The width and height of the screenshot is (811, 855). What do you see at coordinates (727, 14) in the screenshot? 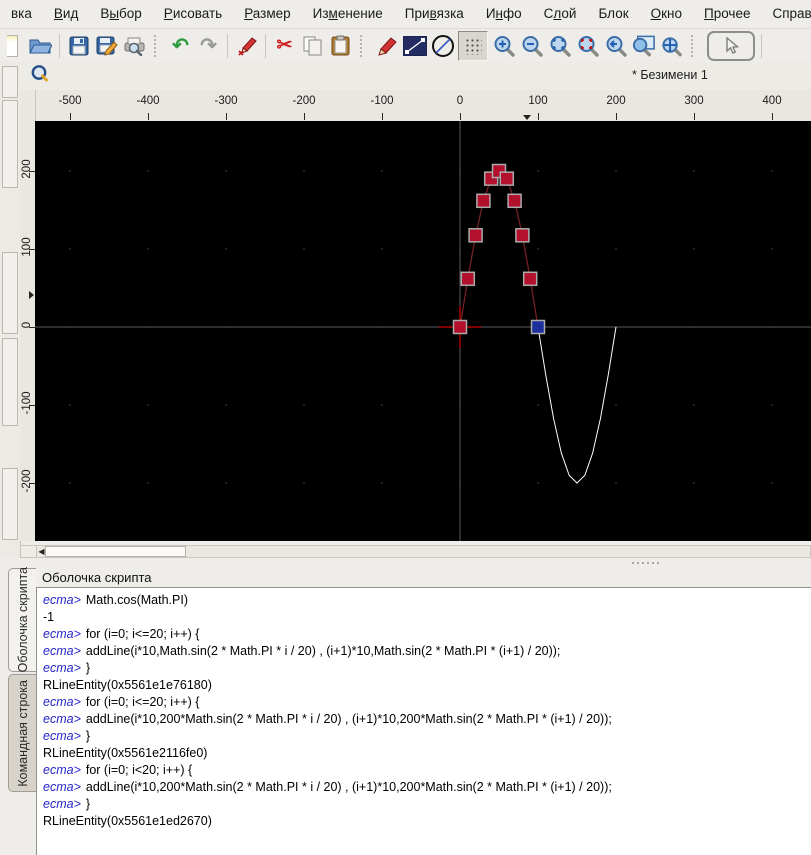
I see `menu-item: Прочее` at bounding box center [727, 14].